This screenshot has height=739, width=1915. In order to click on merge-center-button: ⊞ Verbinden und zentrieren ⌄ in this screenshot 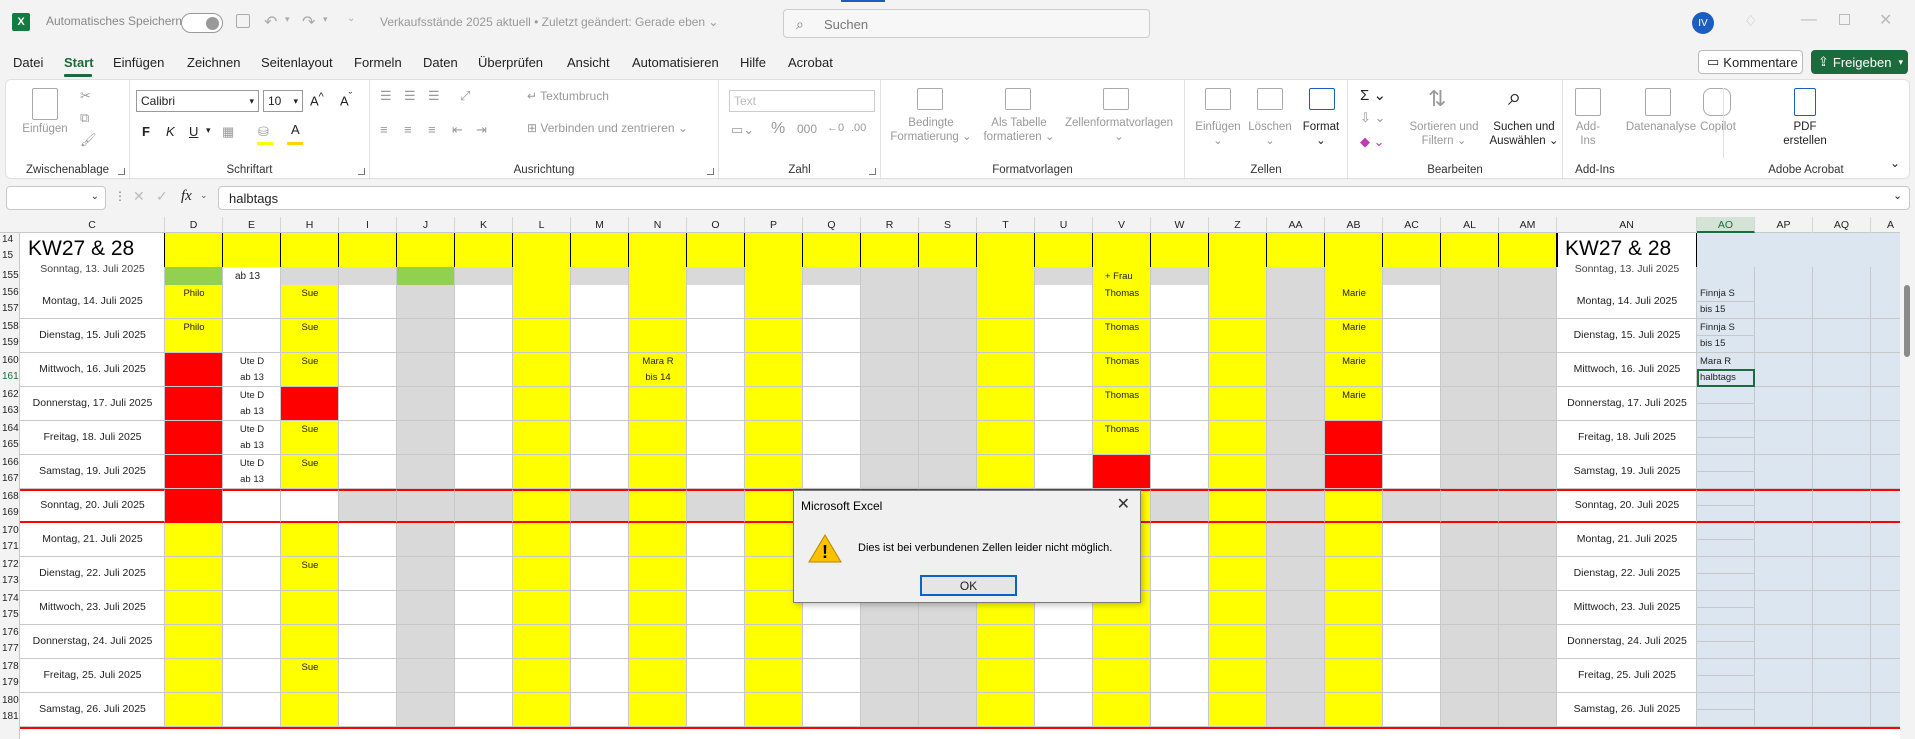, I will do `click(607, 128)`.